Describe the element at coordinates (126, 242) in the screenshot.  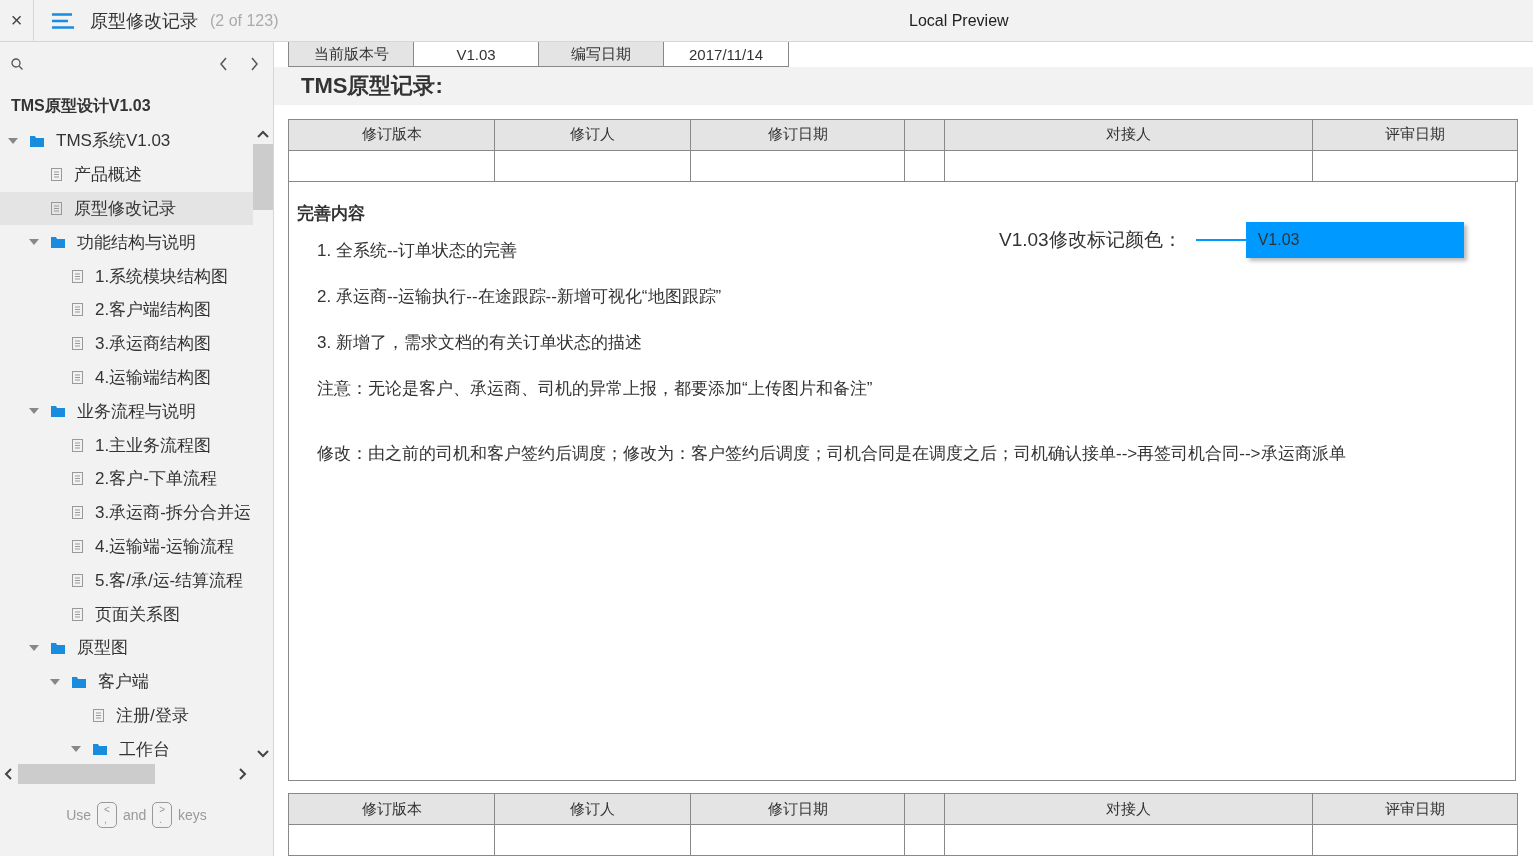
I see `tree-item: 功能结构与说明` at that location.